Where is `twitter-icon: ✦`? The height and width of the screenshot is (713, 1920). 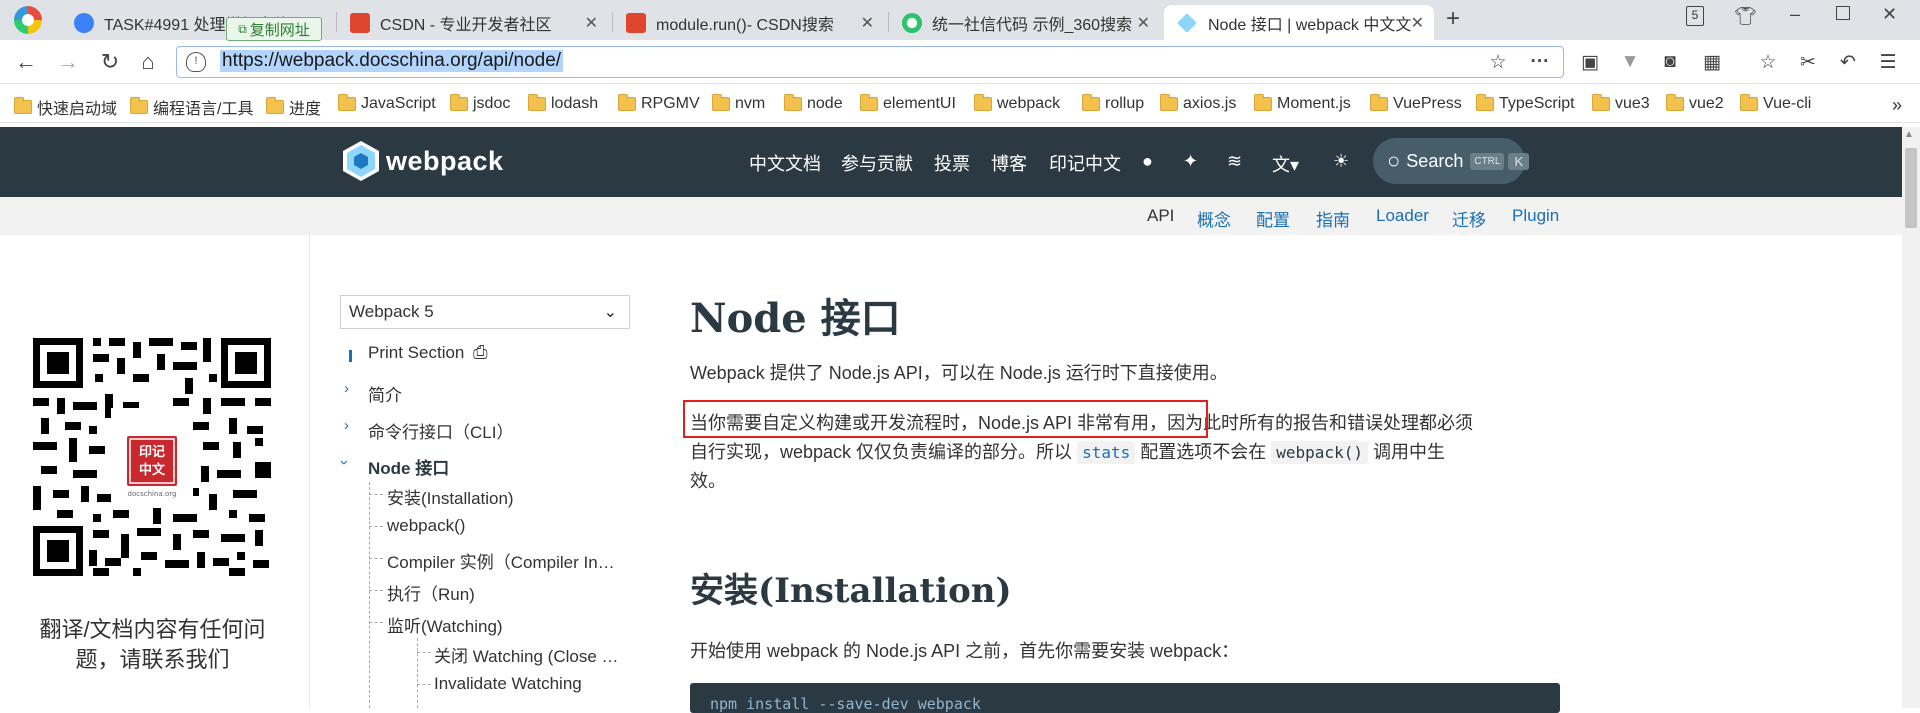
twitter-icon: ✦ is located at coordinates (1190, 161).